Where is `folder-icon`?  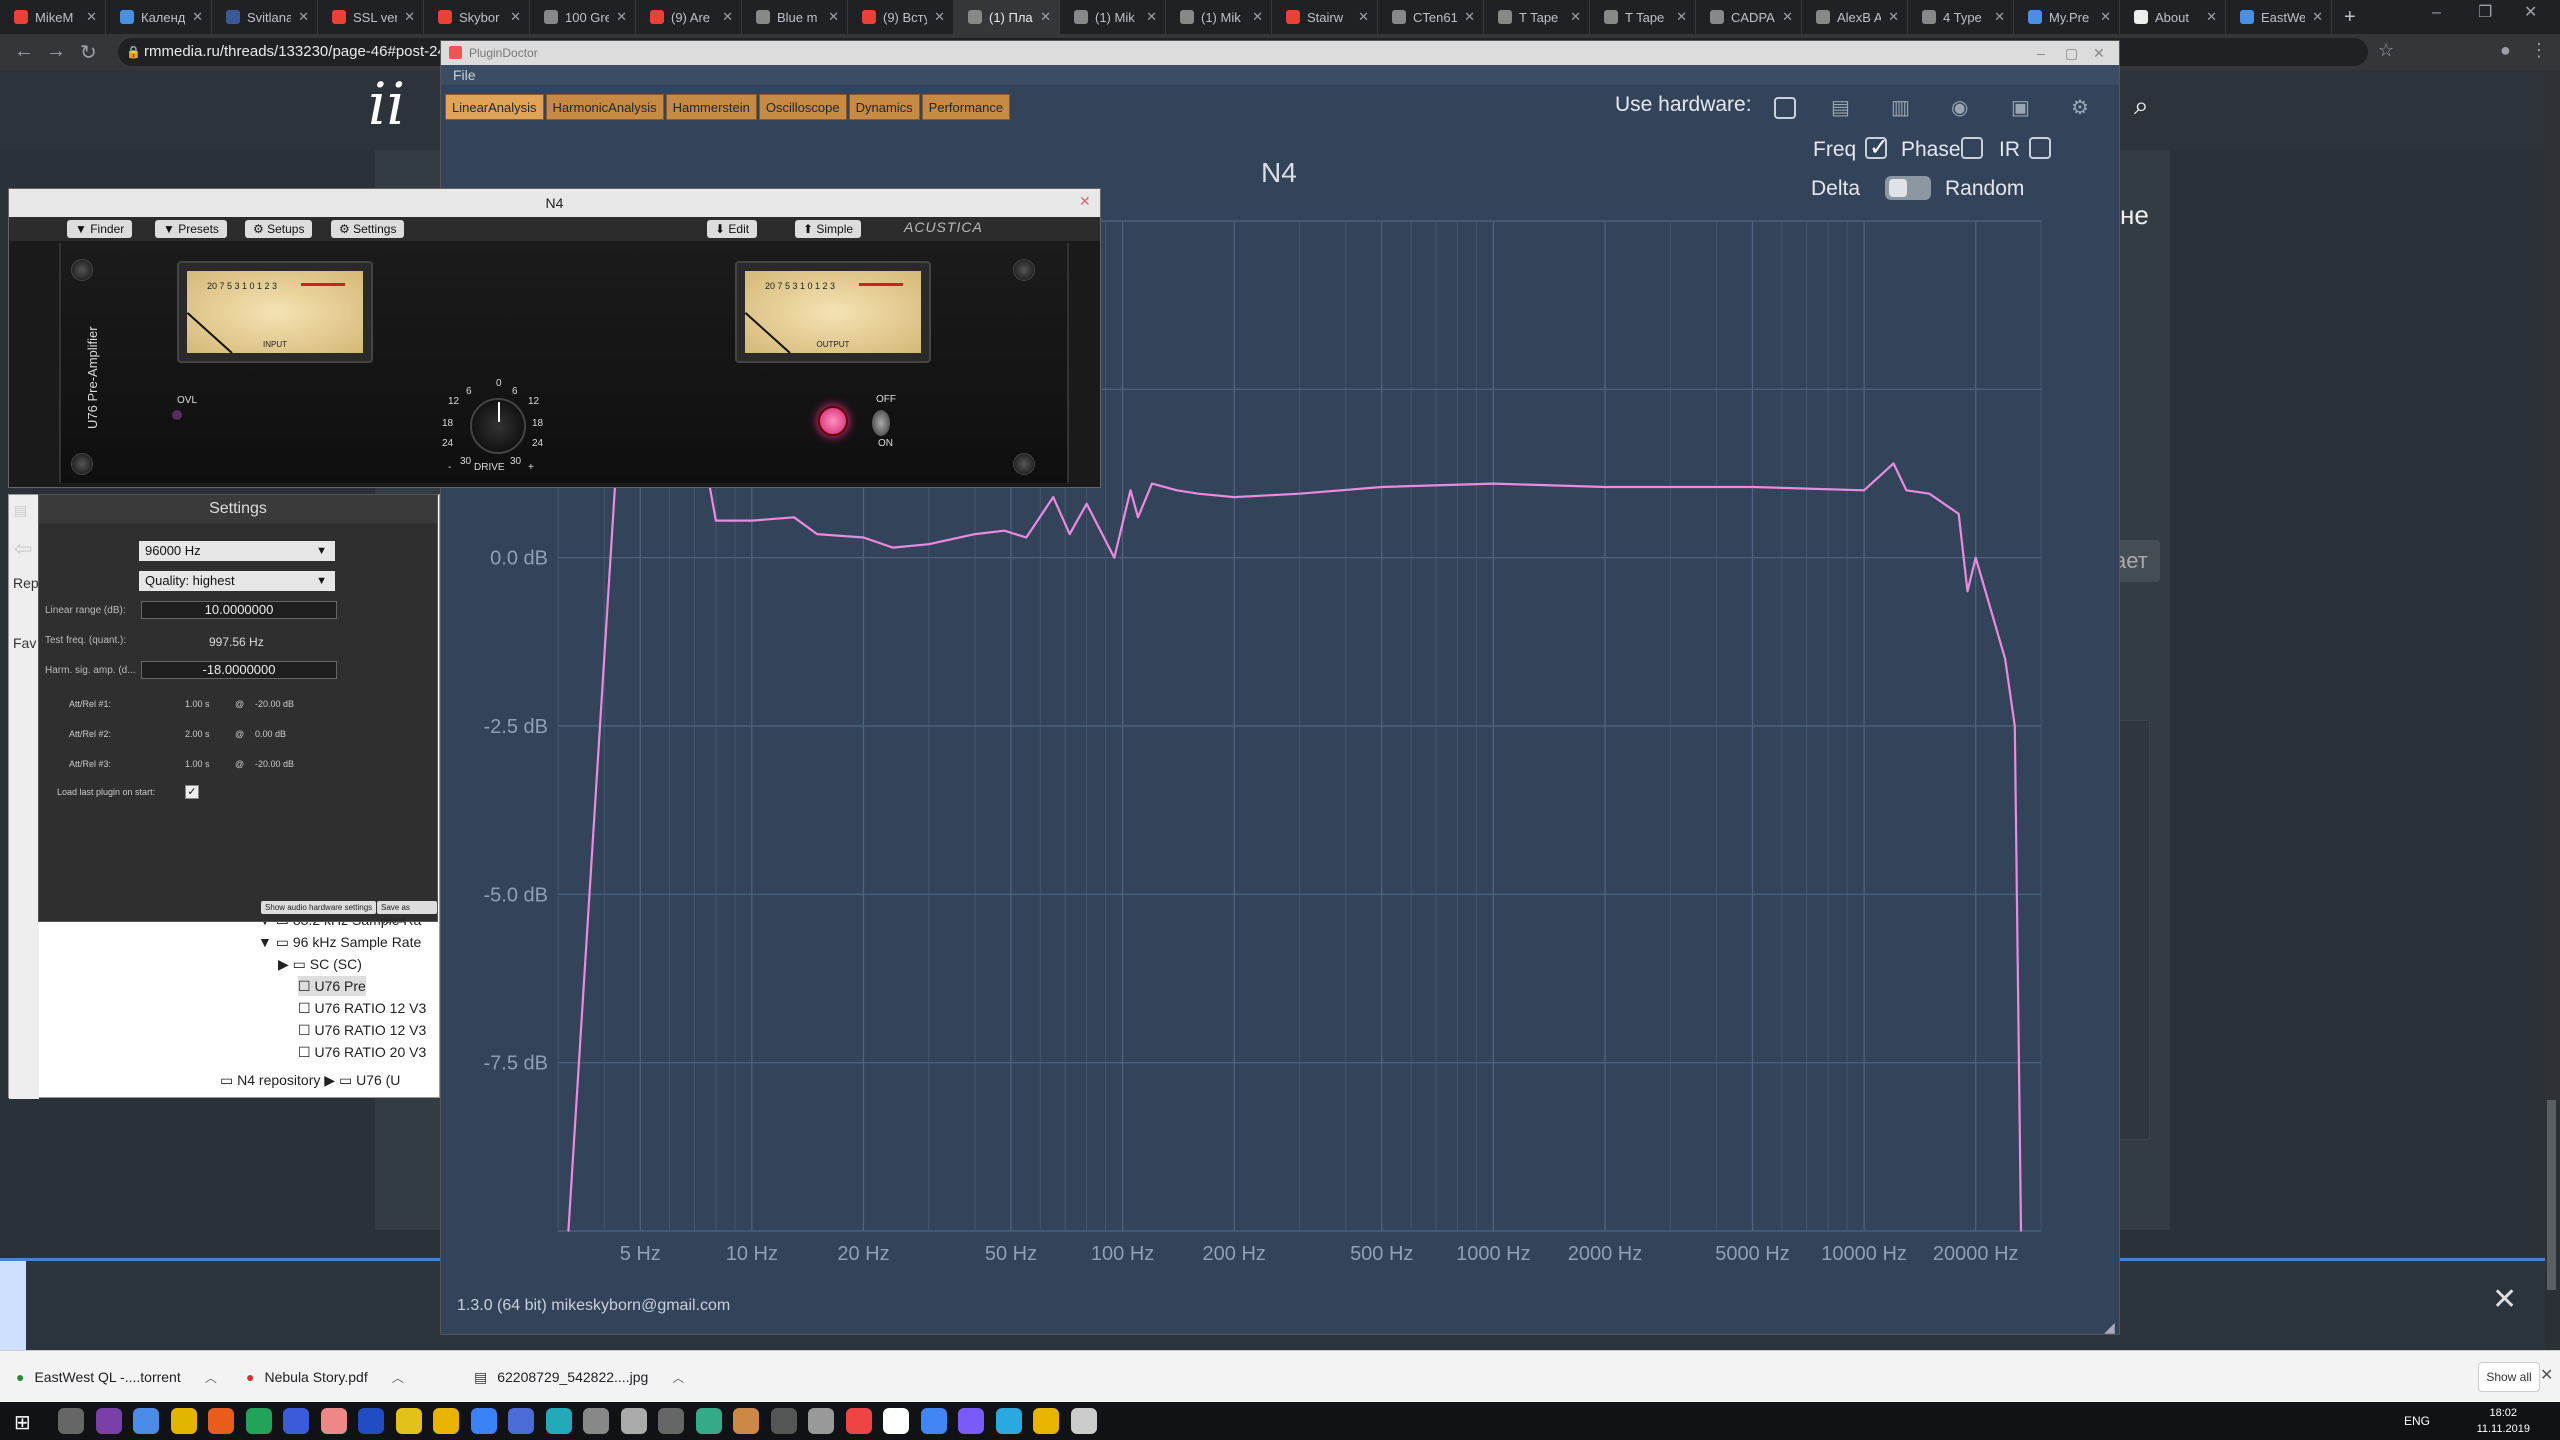
folder-icon is located at coordinates (1046, 1421).